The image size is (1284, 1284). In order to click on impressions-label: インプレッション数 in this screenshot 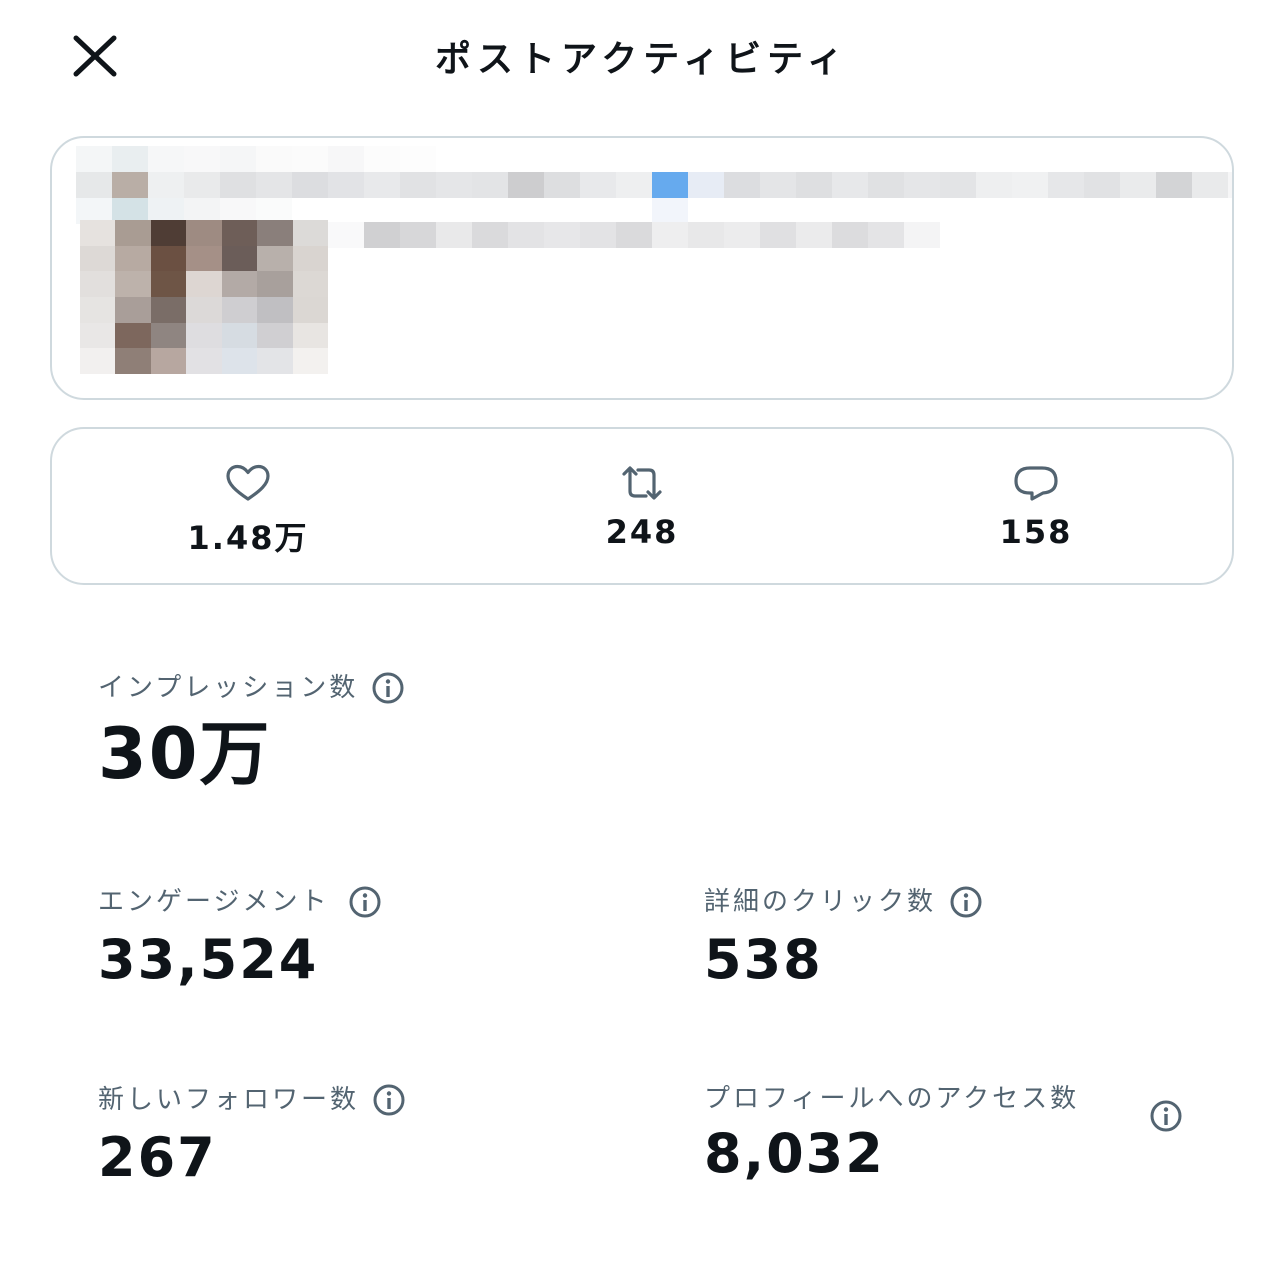, I will do `click(228, 688)`.